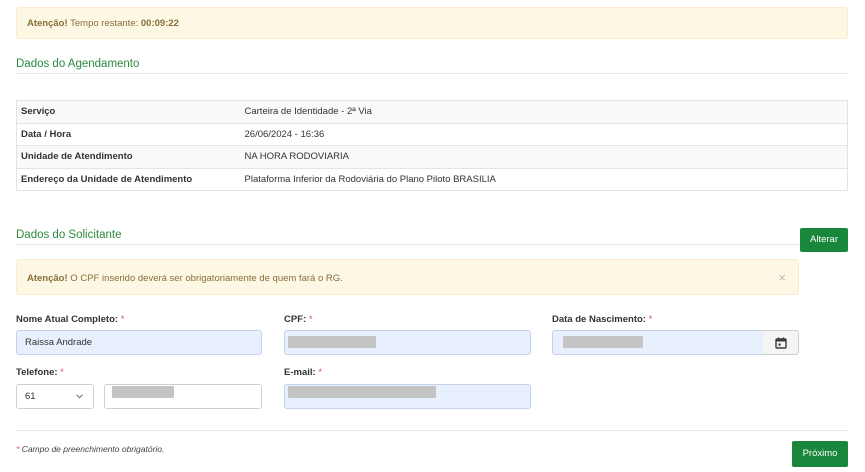 The height and width of the screenshot is (472, 865). I want to click on nome-label: Nome Atual Completo: *, so click(70, 319).